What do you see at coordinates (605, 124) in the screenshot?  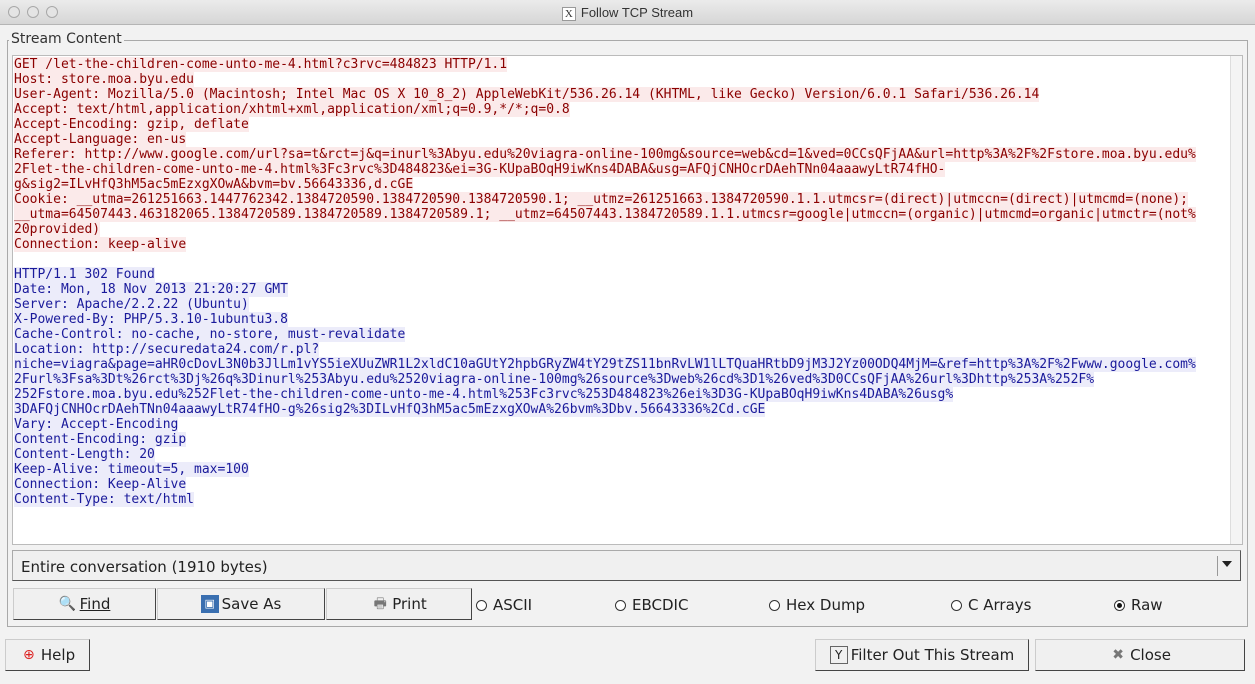 I see `request-line: Accept-Encoding: gzip, deflate` at bounding box center [605, 124].